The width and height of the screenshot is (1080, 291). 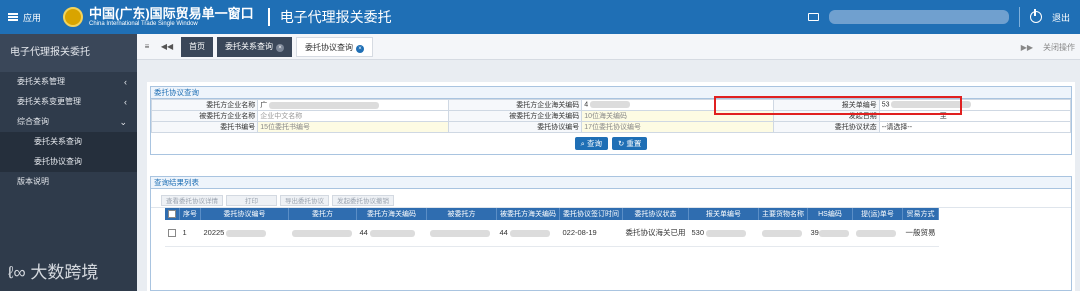 What do you see at coordinates (1019, 17) in the screenshot?
I see `header-divider` at bounding box center [1019, 17].